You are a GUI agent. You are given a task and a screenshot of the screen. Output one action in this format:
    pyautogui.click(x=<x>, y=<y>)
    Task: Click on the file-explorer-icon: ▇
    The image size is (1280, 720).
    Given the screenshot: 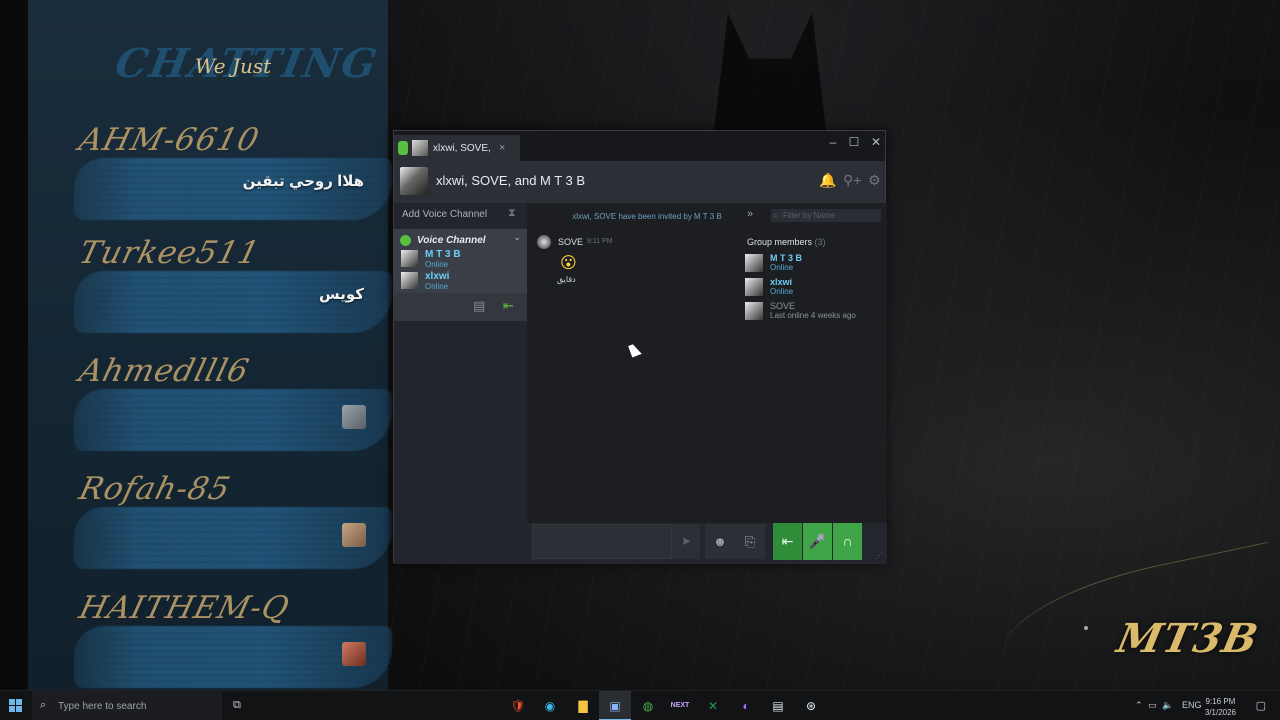 What is the action you would take?
    pyautogui.click(x=583, y=705)
    